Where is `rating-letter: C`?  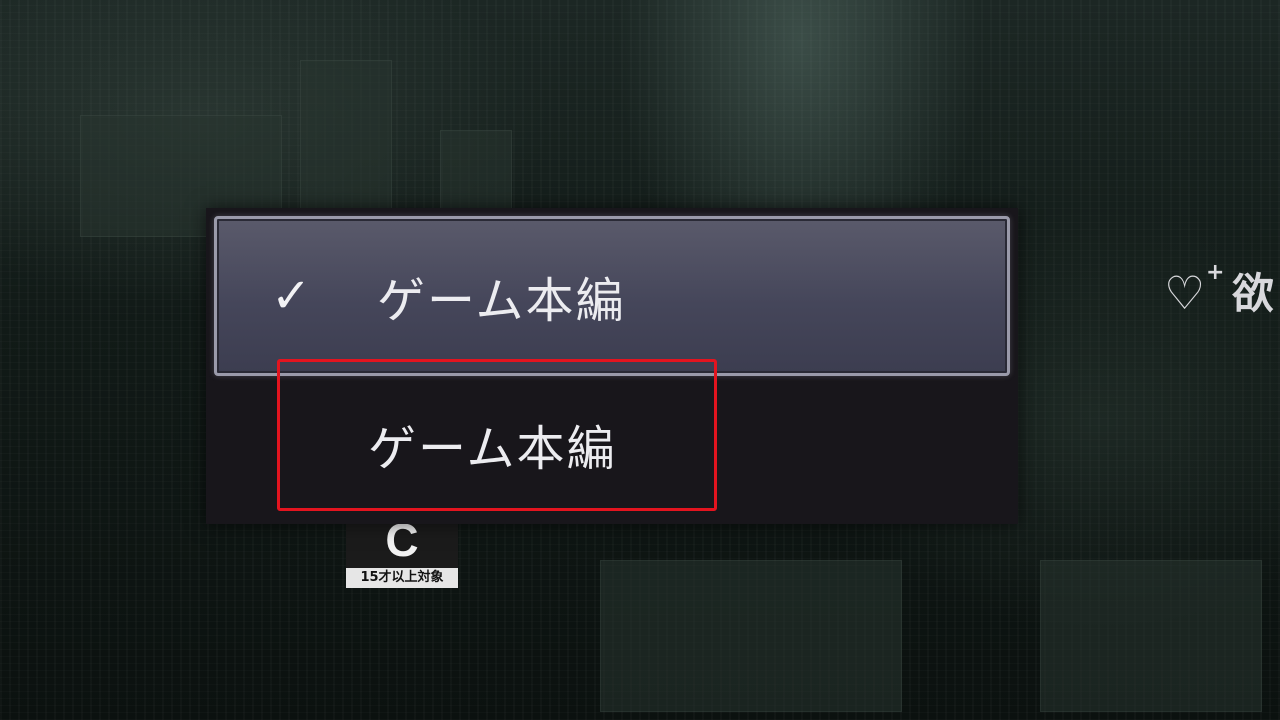 rating-letter: C is located at coordinates (402, 544).